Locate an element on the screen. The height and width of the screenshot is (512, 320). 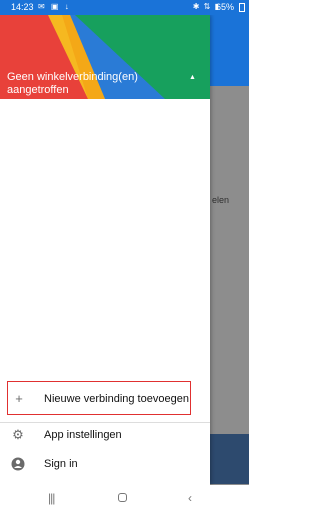
app-settings-item: ⚙ App instellingen is located at coordinates (105, 435).